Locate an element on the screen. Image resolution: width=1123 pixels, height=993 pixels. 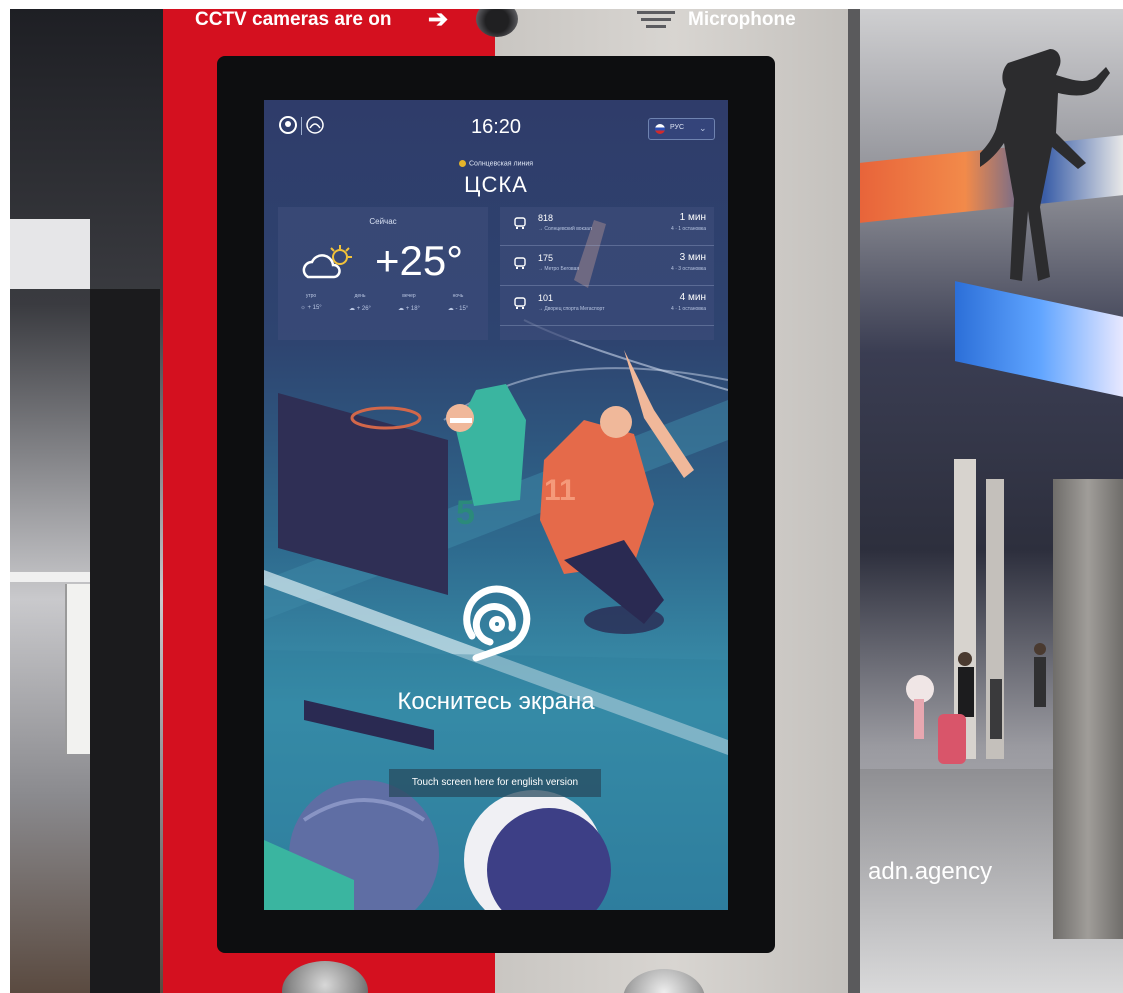
forecast-temp: + 18° is located at coordinates (412, 309).